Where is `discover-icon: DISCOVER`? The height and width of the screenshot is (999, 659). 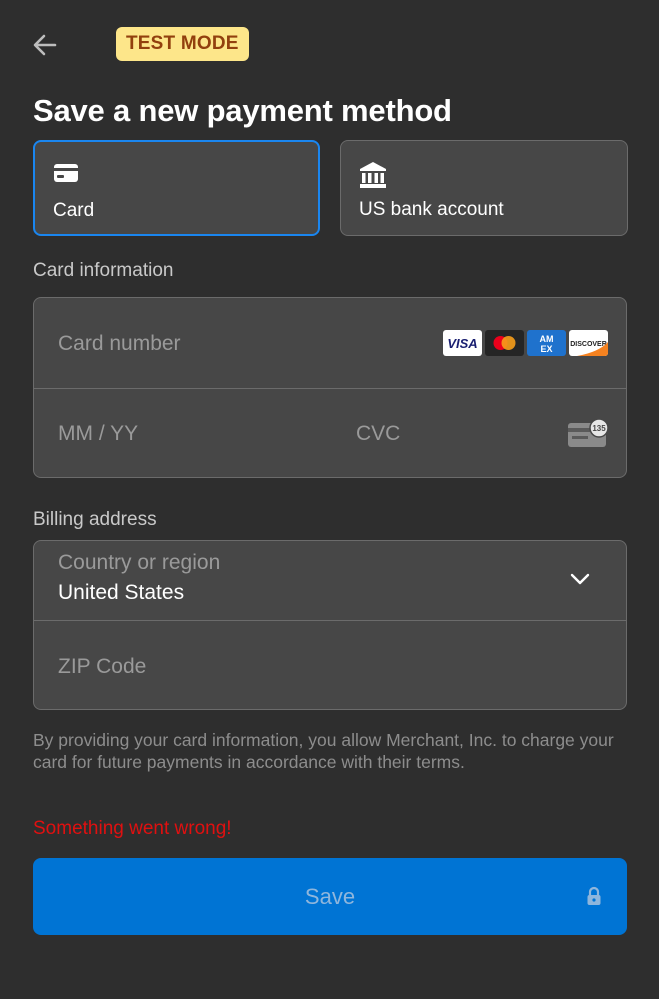
discover-icon: DISCOVER is located at coordinates (588, 343).